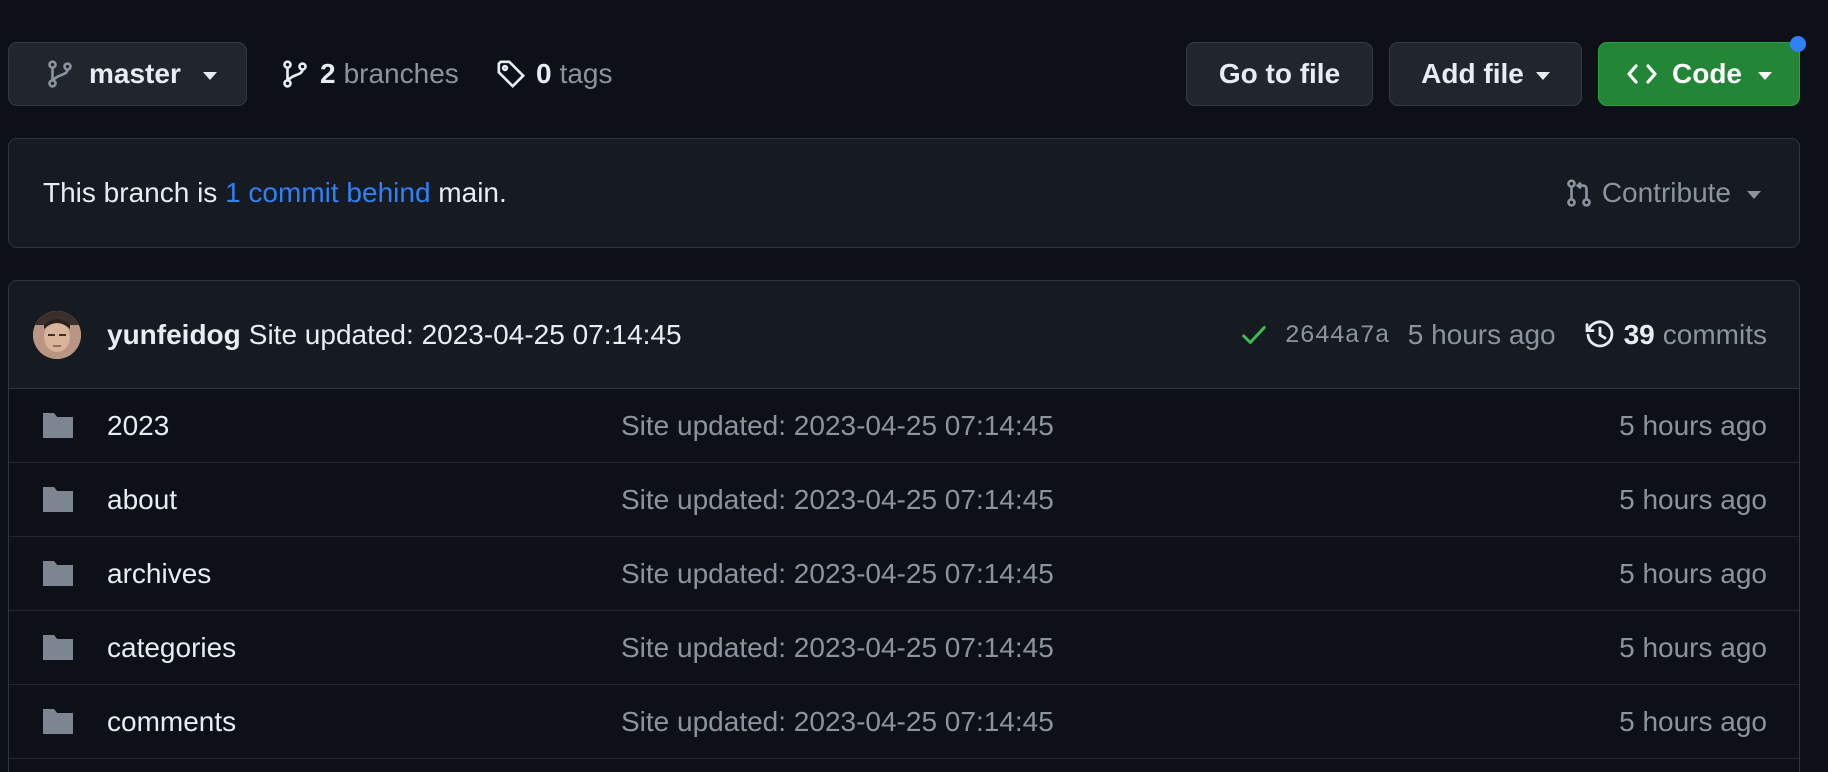 The height and width of the screenshot is (772, 1828). What do you see at coordinates (327, 192) in the screenshot?
I see `commits-behind-link: 1 commit behind` at bounding box center [327, 192].